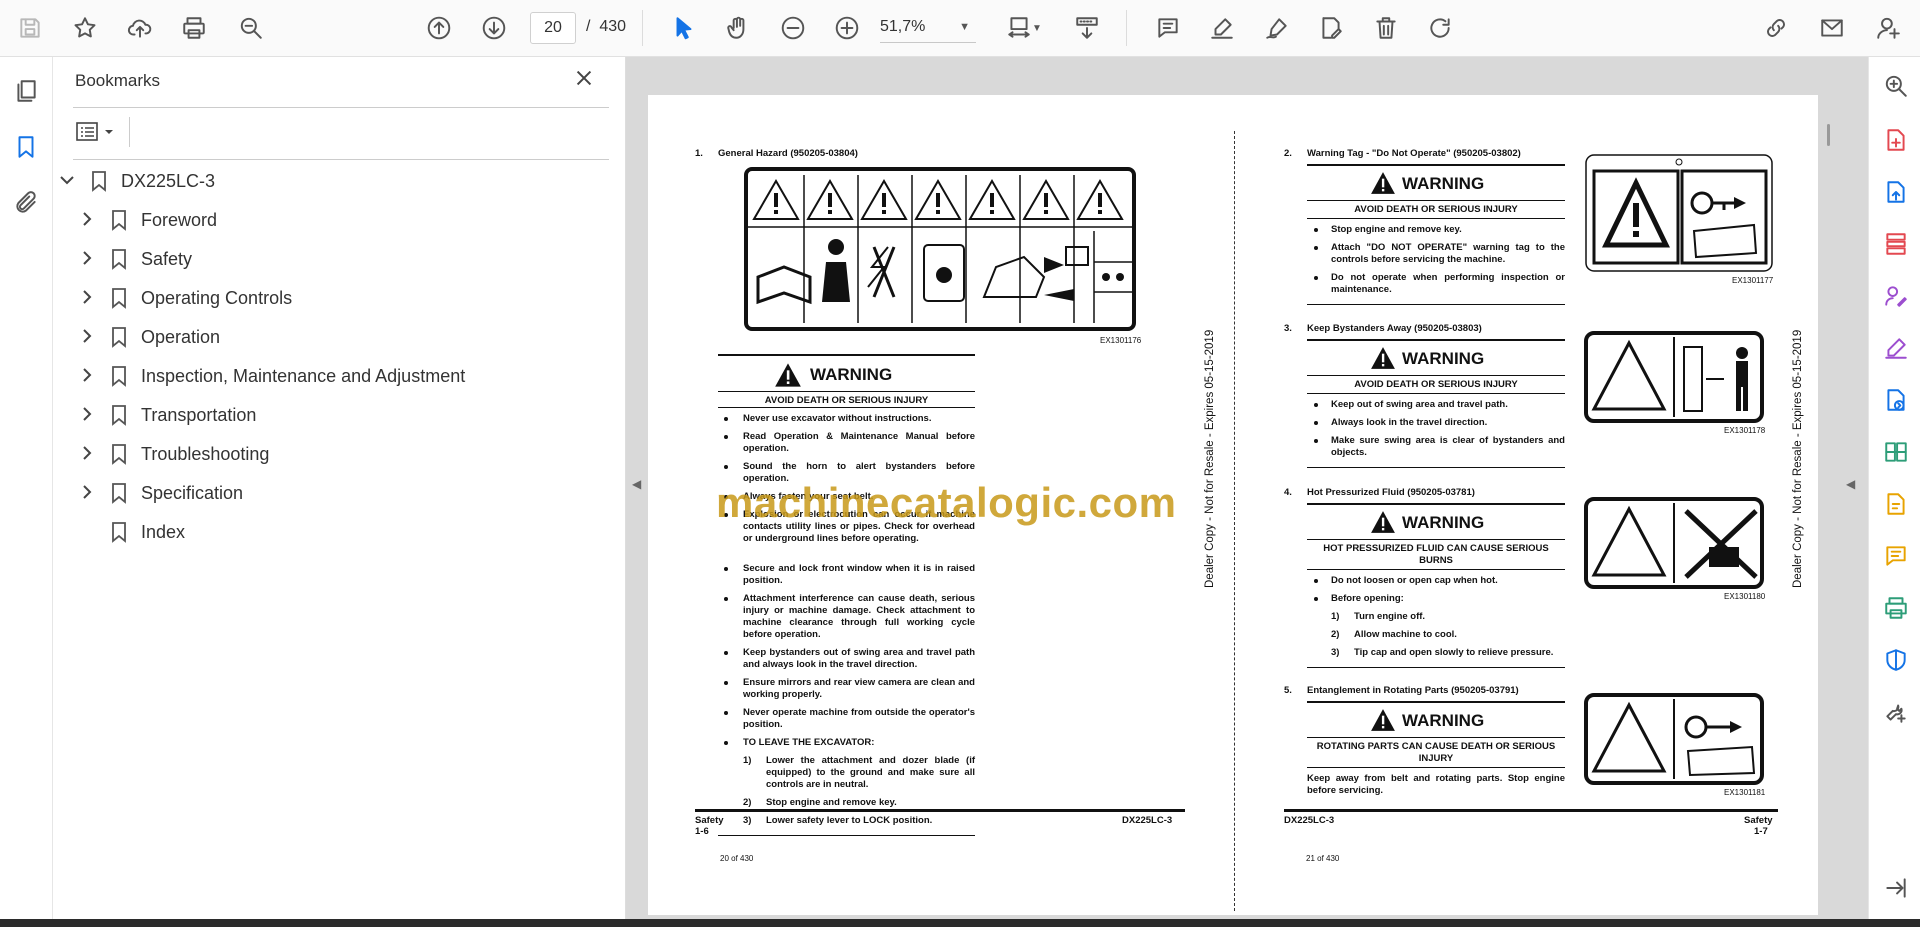 The image size is (1920, 927). What do you see at coordinates (26, 147) in the screenshot?
I see `bookmarks-icon` at bounding box center [26, 147].